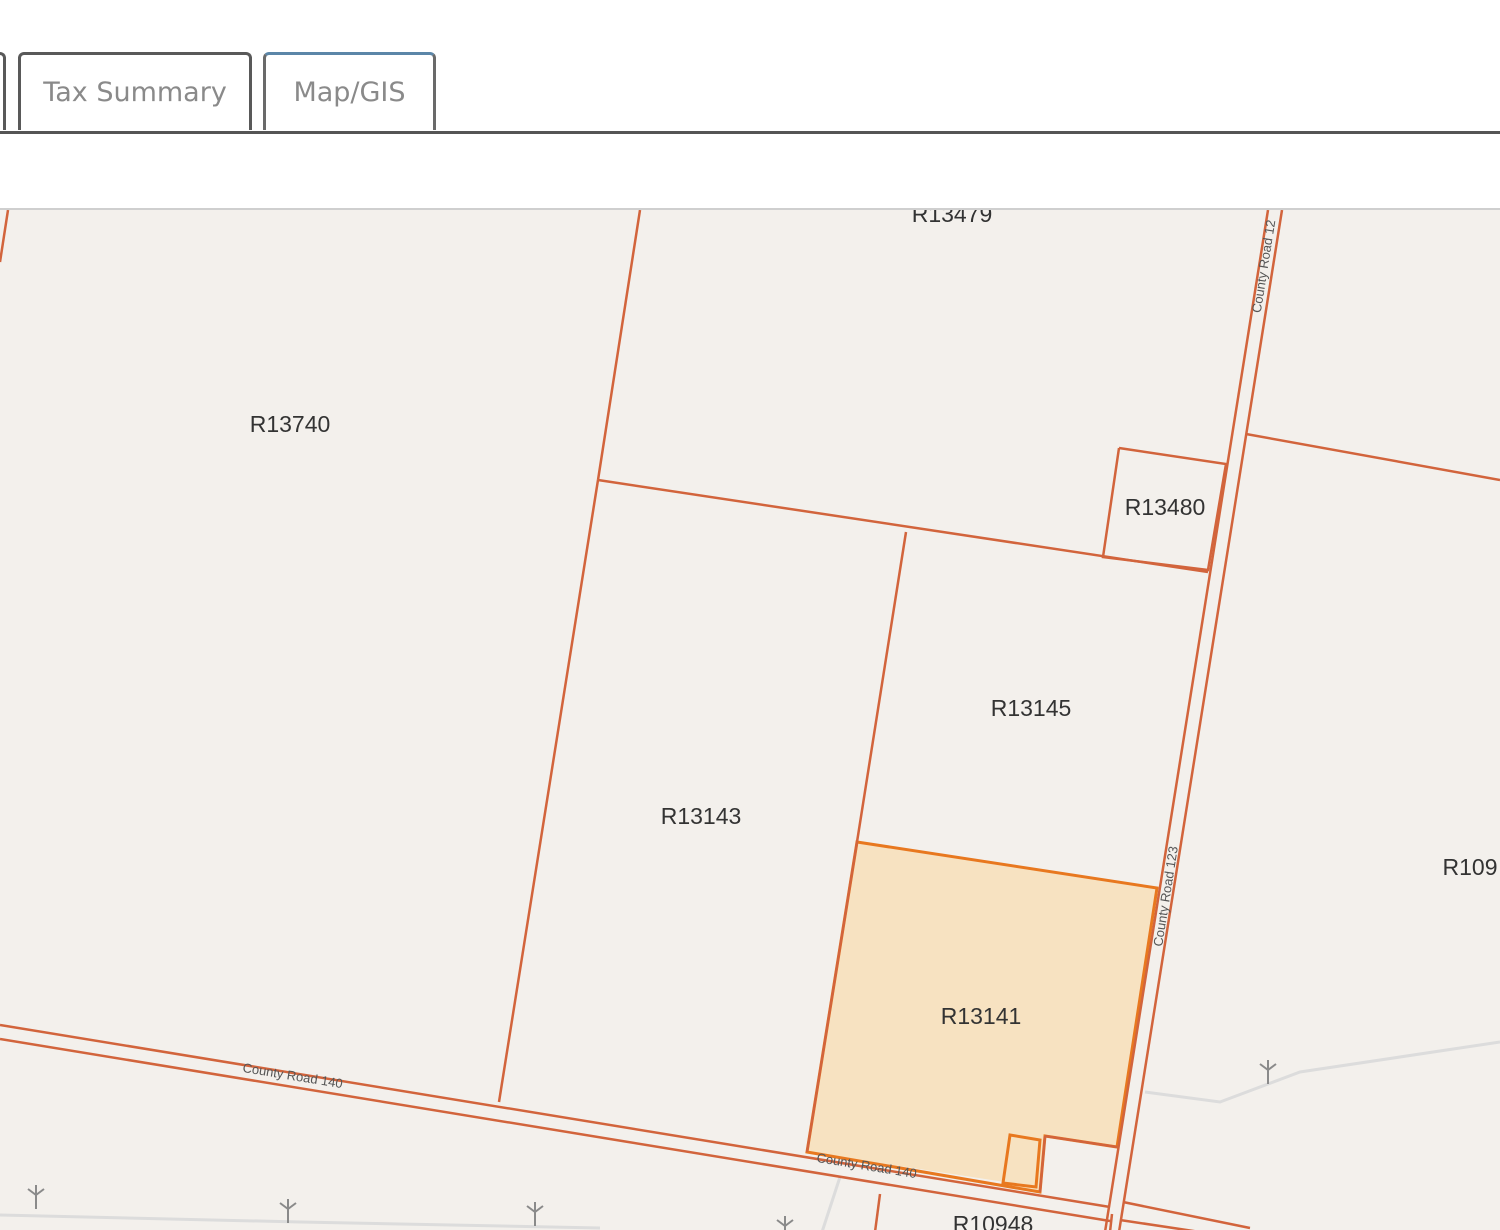 The width and height of the screenshot is (1500, 1230). What do you see at coordinates (750, 67) in the screenshot?
I see `tab-bar: Tax Summary Map/GIS` at bounding box center [750, 67].